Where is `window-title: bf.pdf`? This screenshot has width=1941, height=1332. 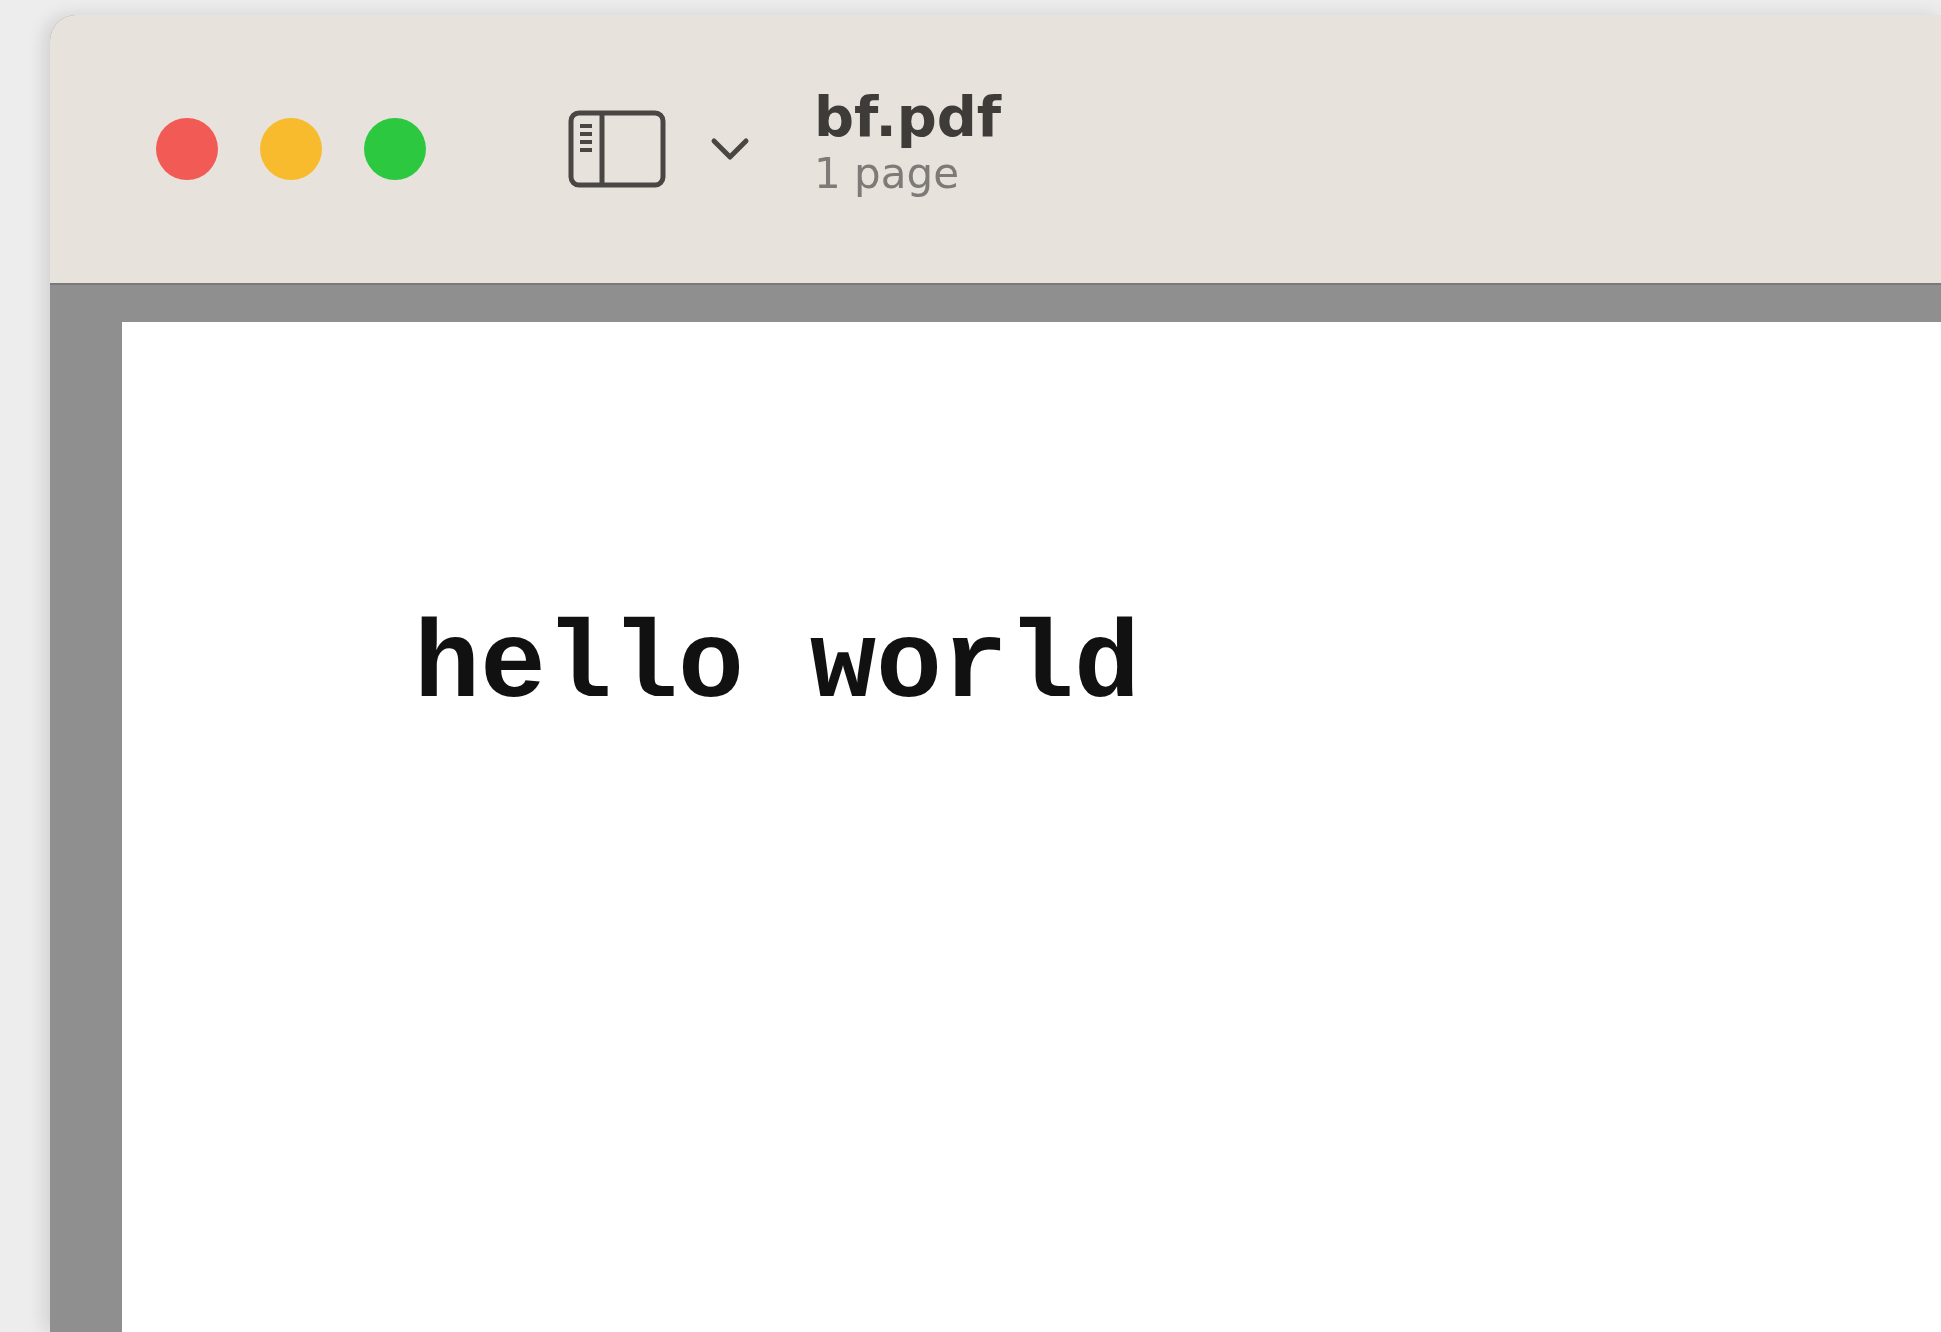
window-title: bf.pdf is located at coordinates (908, 116).